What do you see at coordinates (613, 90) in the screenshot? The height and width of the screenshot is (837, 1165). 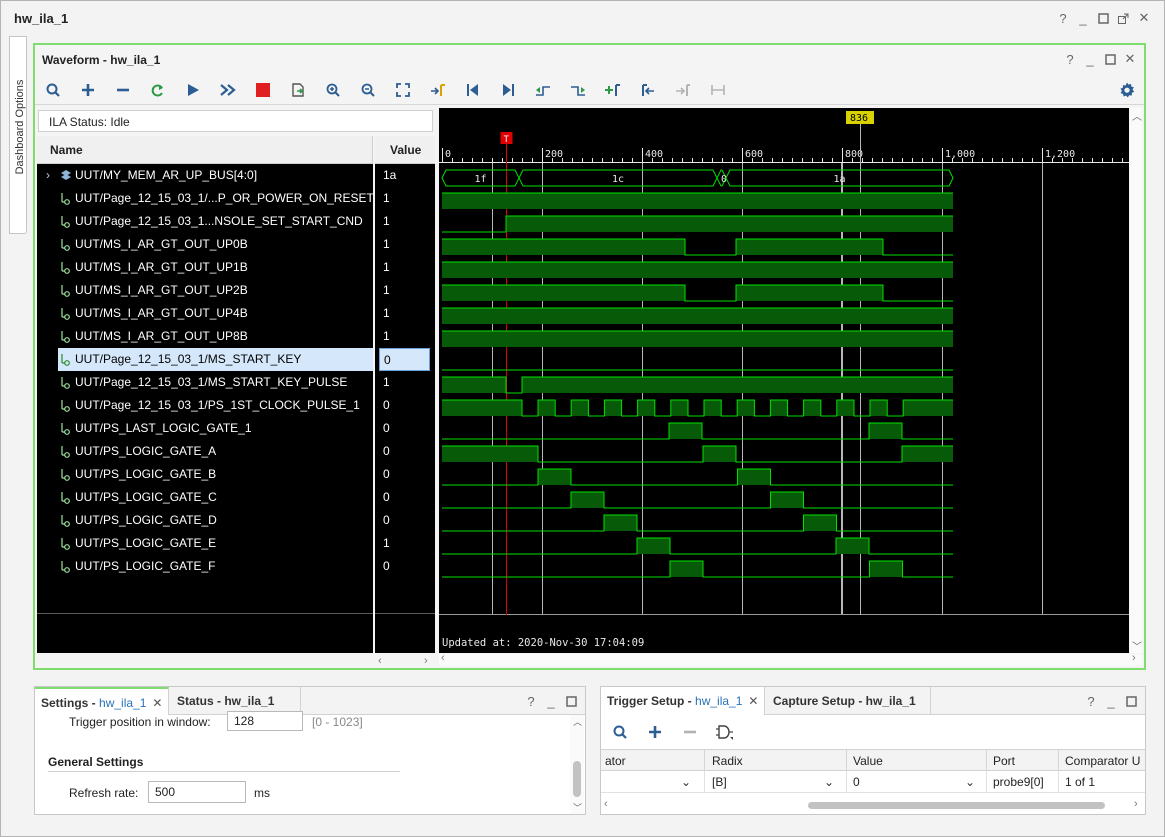 I see `add-marker-icon` at bounding box center [613, 90].